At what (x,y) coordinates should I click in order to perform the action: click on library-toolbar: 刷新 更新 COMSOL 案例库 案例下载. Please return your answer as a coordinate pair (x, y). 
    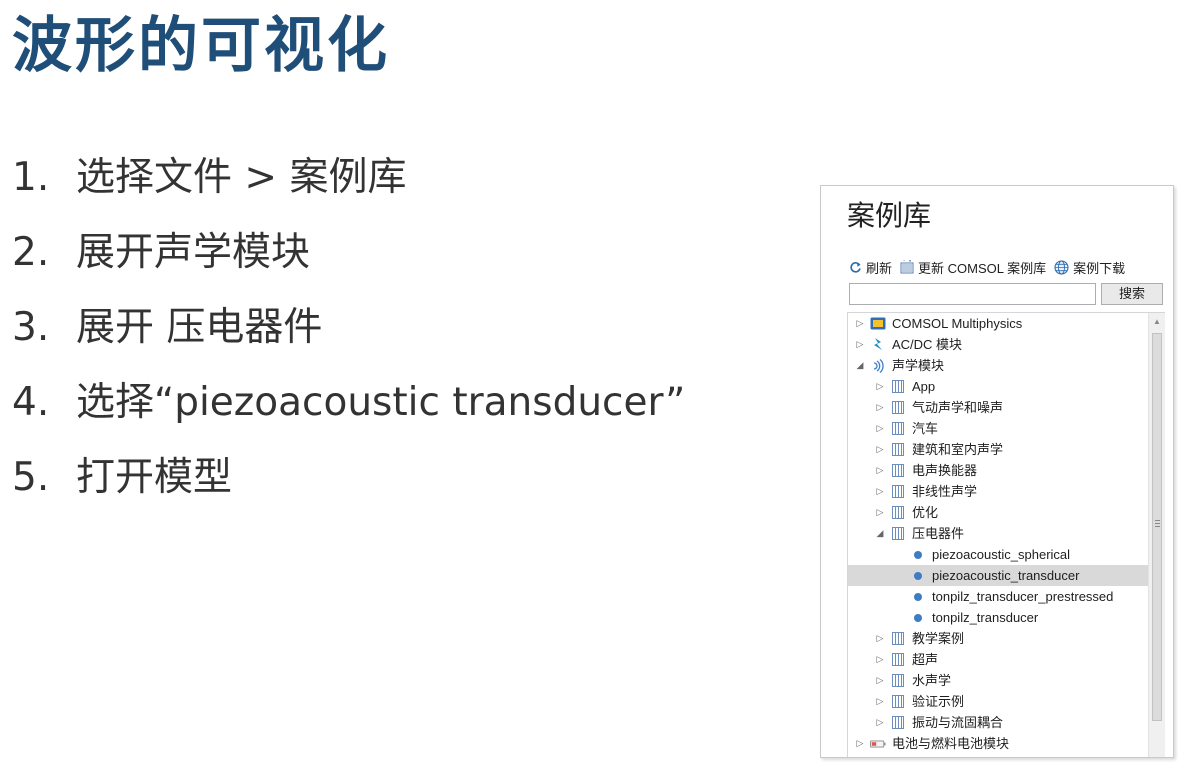
    Looking at the image, I should click on (991, 267).